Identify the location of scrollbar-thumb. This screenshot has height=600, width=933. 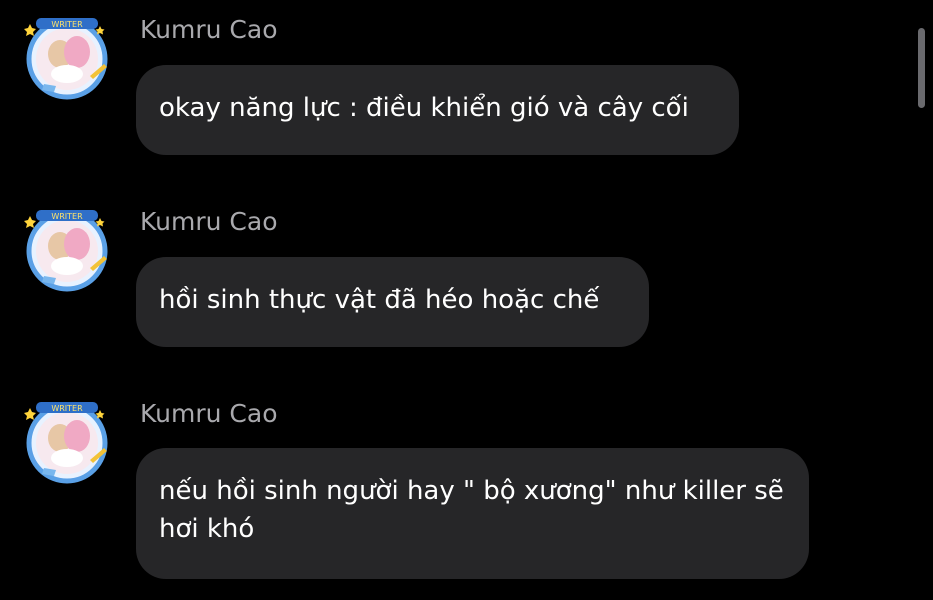
(921, 68).